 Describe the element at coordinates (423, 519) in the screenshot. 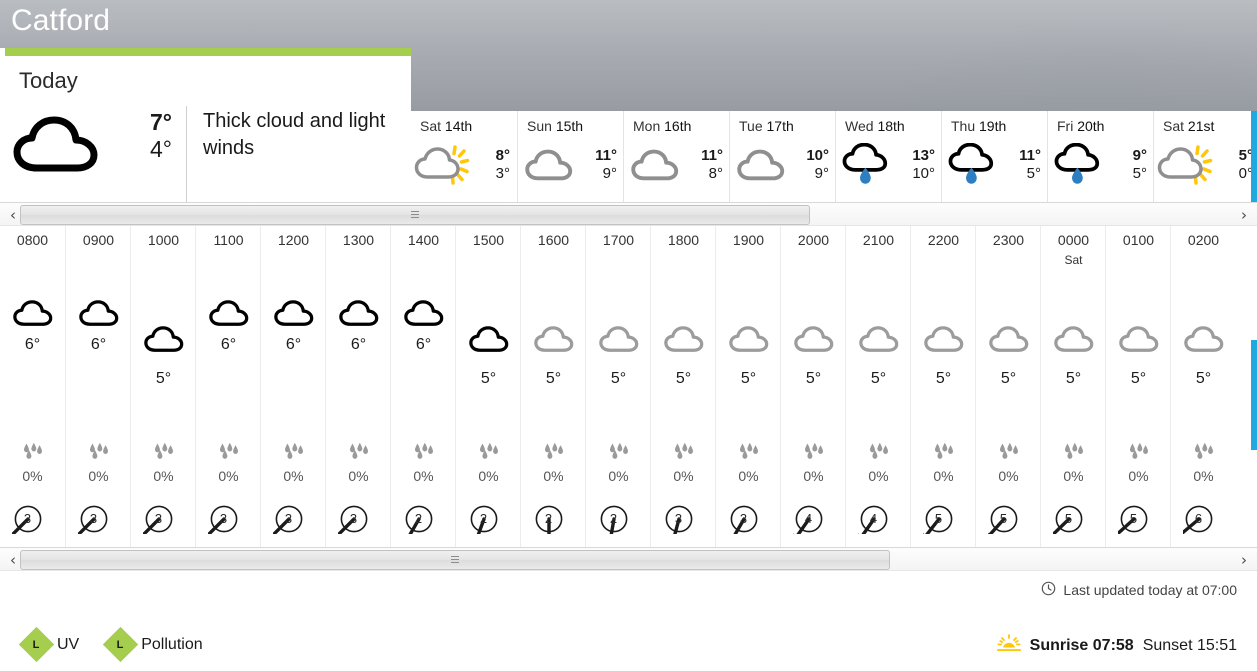

I see `wind-direction-icon: 2` at that location.